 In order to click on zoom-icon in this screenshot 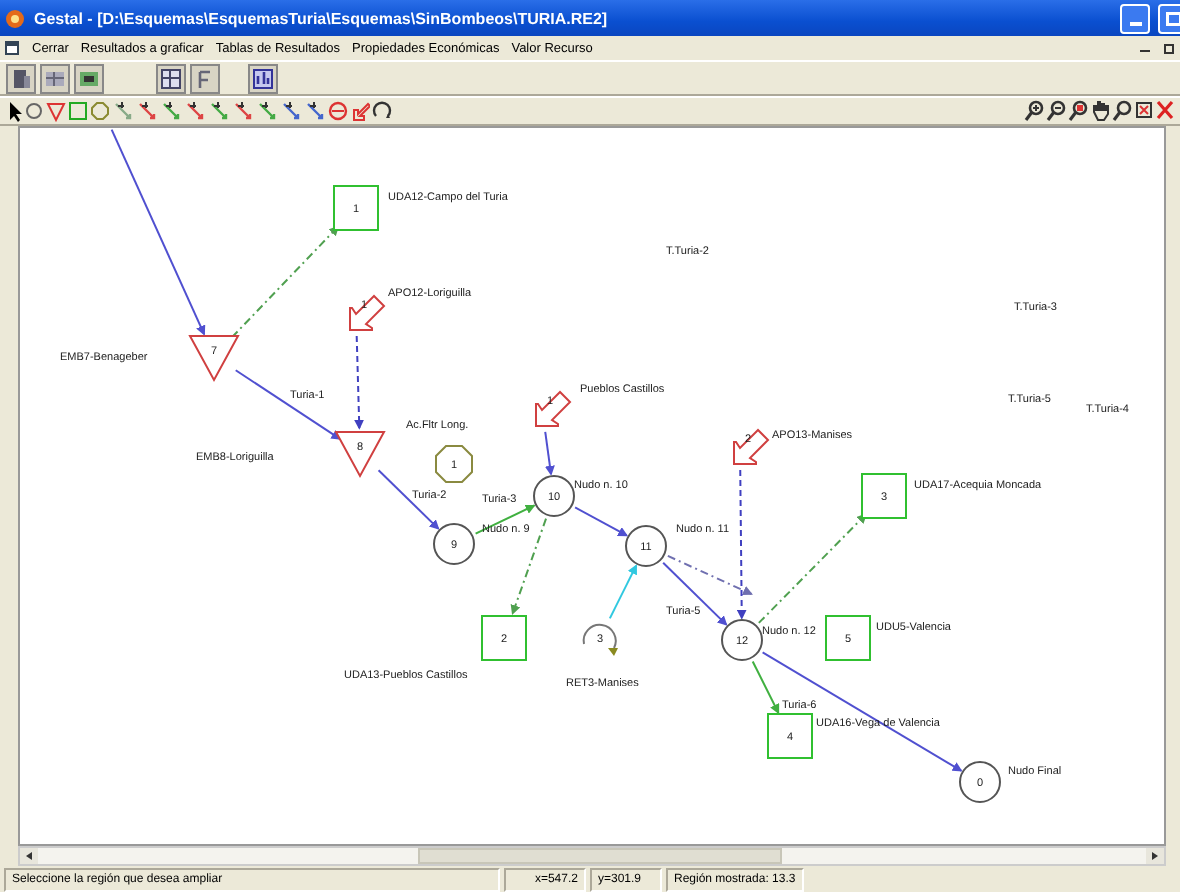, I will do `click(1122, 111)`.